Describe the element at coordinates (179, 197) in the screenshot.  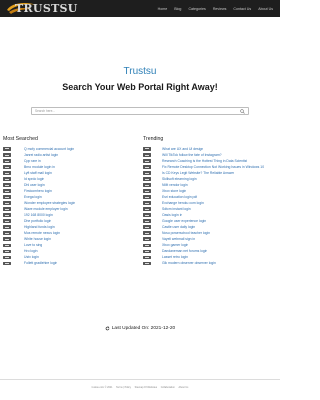
I see `list-item-link: Esri education login pdf` at that location.